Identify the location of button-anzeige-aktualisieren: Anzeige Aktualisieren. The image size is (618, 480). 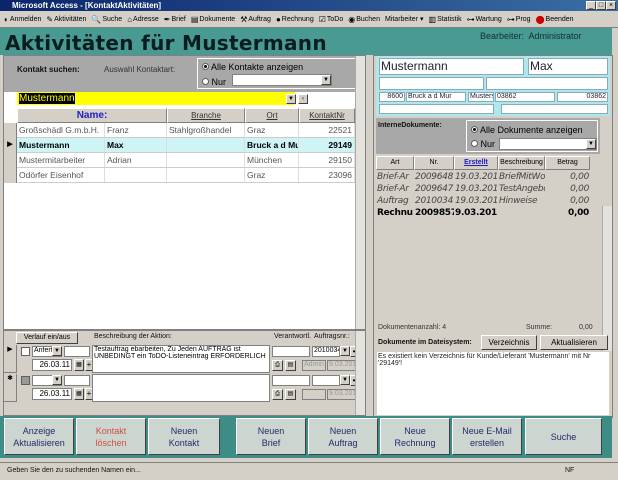
(39, 436).